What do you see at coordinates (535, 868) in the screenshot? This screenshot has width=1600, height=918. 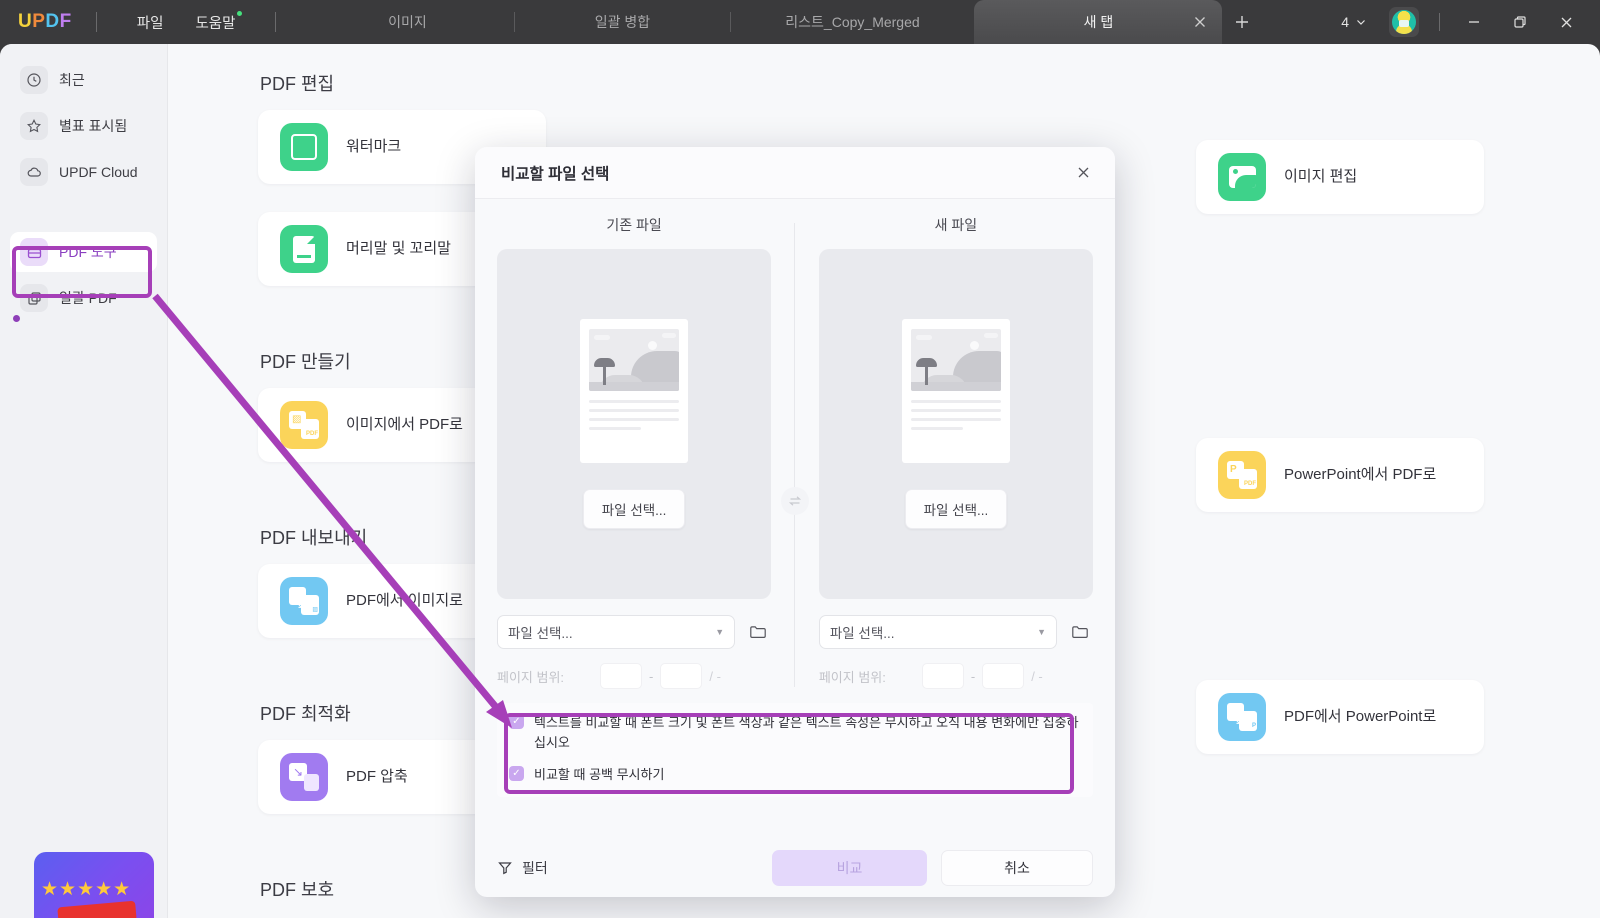 I see `filter-label: 필터` at bounding box center [535, 868].